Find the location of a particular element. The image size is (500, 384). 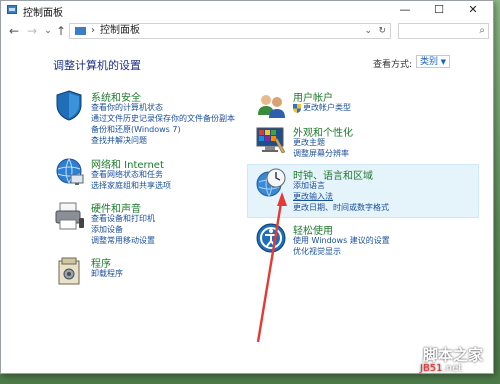

watermark-url-part2: .net is located at coordinates (452, 368).